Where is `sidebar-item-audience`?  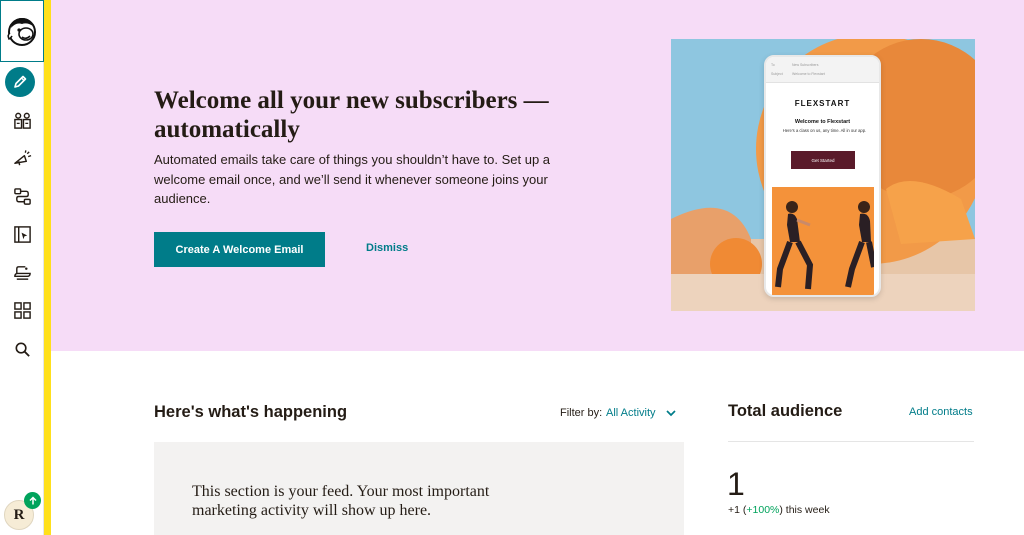 sidebar-item-audience is located at coordinates (22, 120).